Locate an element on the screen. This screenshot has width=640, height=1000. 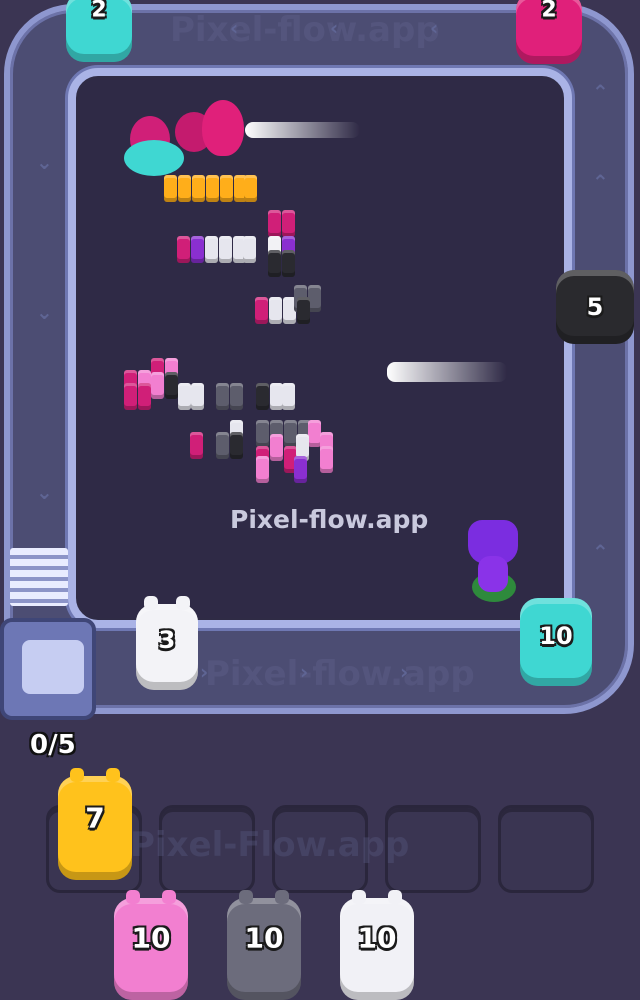
pig-count: 5 is located at coordinates (595, 307).